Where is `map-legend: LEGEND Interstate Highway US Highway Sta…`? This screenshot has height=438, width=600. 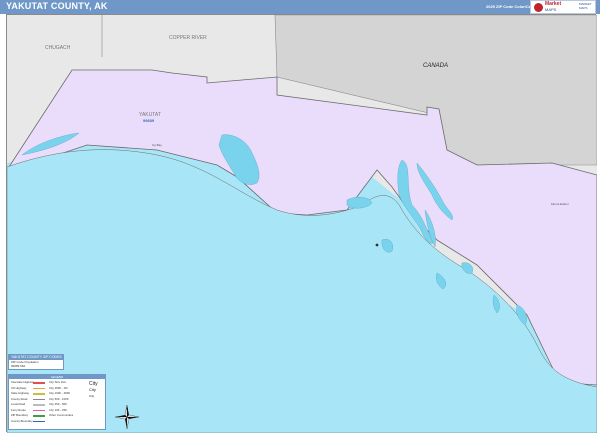 map-legend: LEGEND Interstate Highway US Highway Sta… is located at coordinates (57, 402).